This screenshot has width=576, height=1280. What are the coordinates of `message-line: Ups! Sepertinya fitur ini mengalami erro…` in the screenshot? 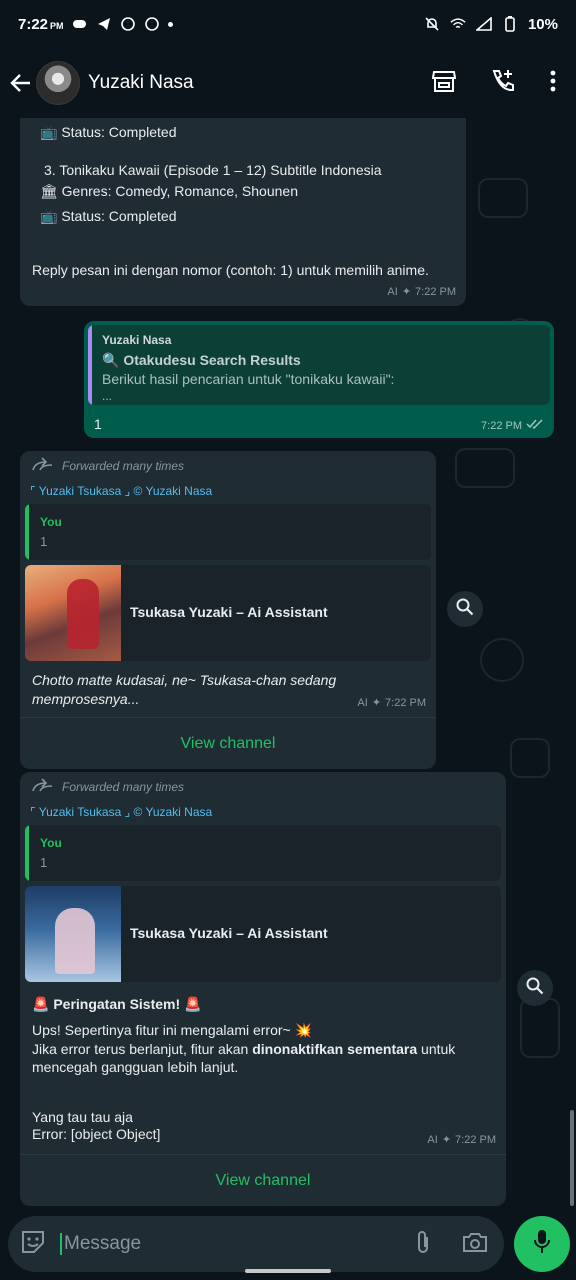 It's located at (172, 1030).